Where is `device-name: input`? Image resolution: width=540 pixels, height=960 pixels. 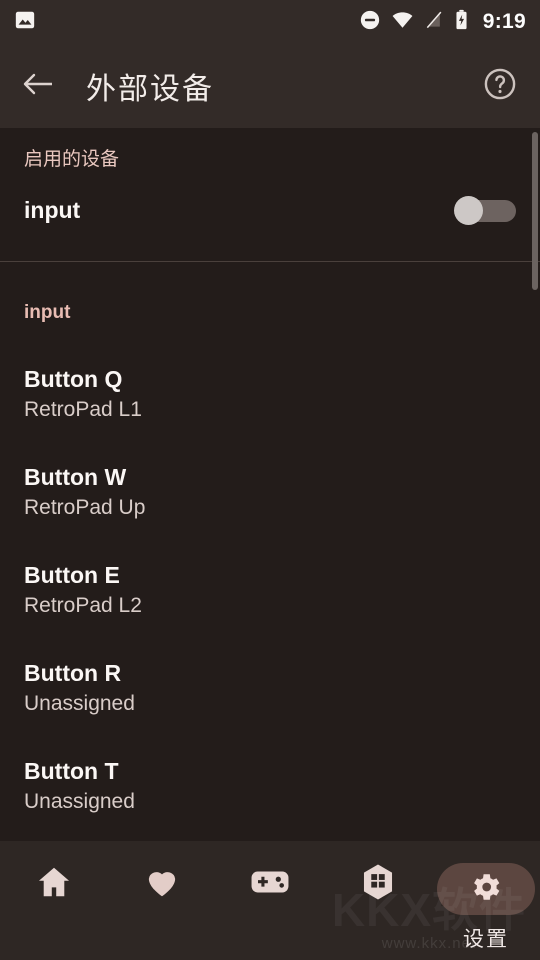
device-name: input is located at coordinates (52, 209).